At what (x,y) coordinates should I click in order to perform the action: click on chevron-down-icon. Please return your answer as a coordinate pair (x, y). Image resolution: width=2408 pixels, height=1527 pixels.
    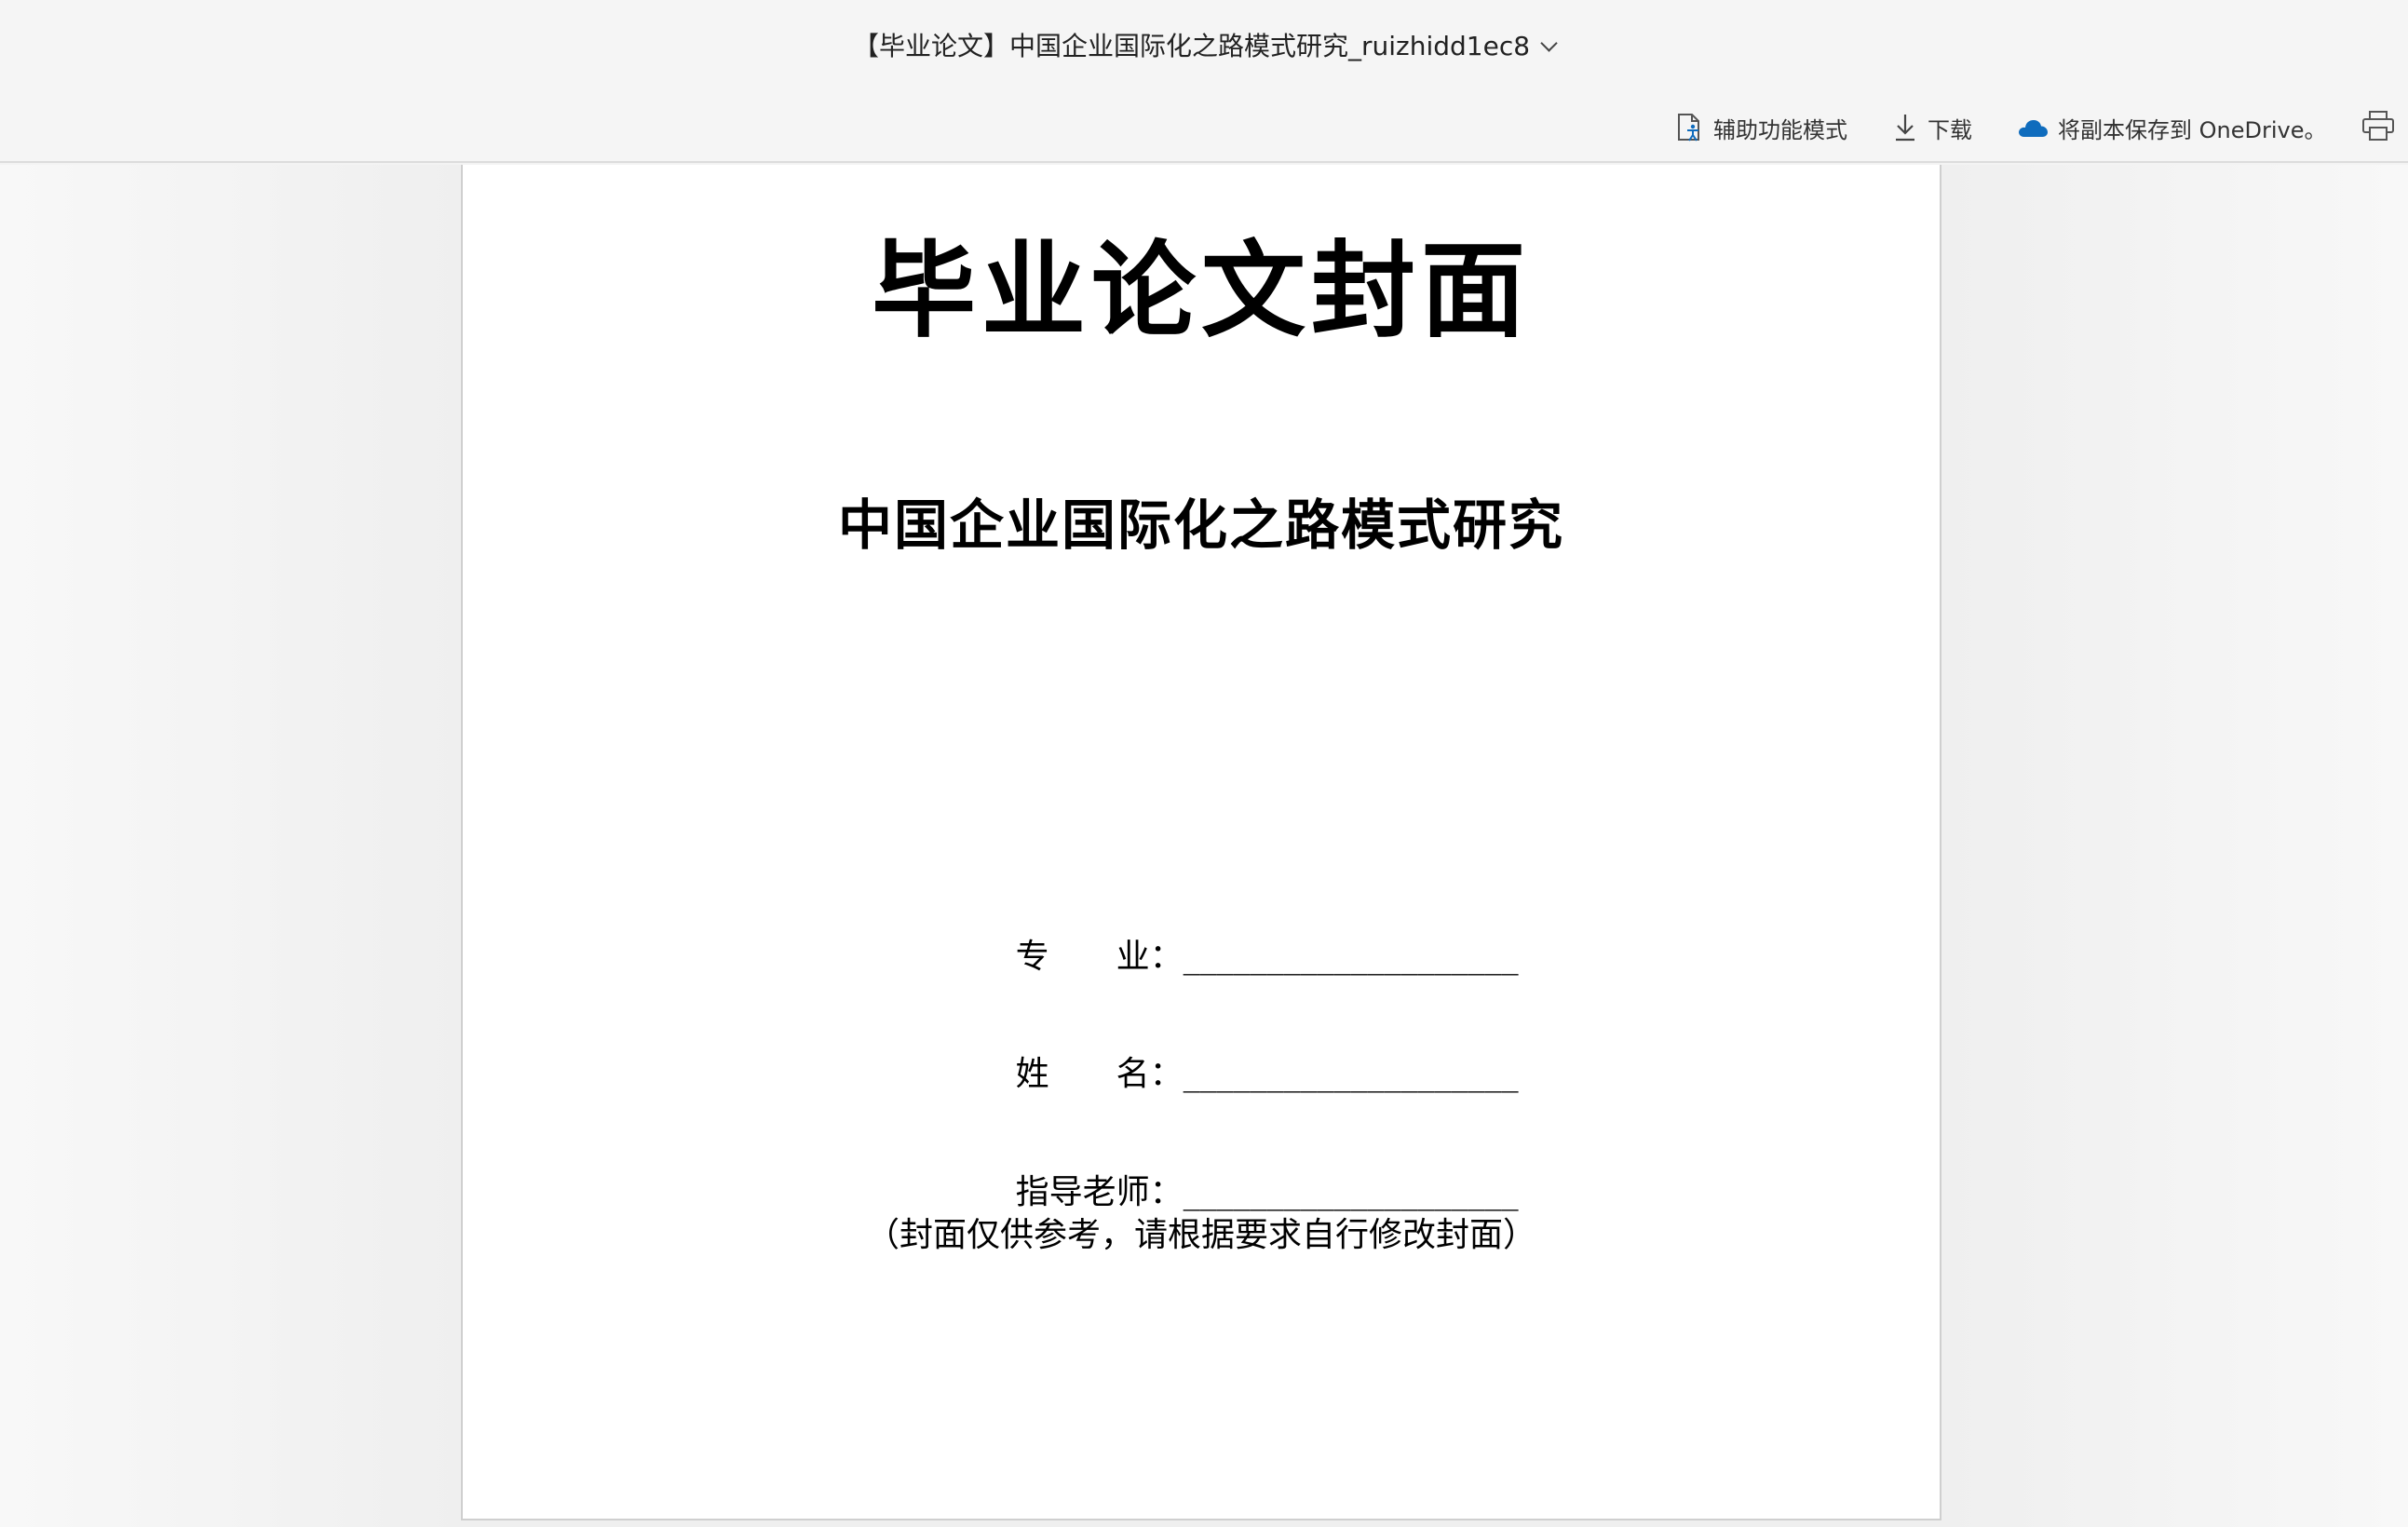
    Looking at the image, I should click on (1549, 43).